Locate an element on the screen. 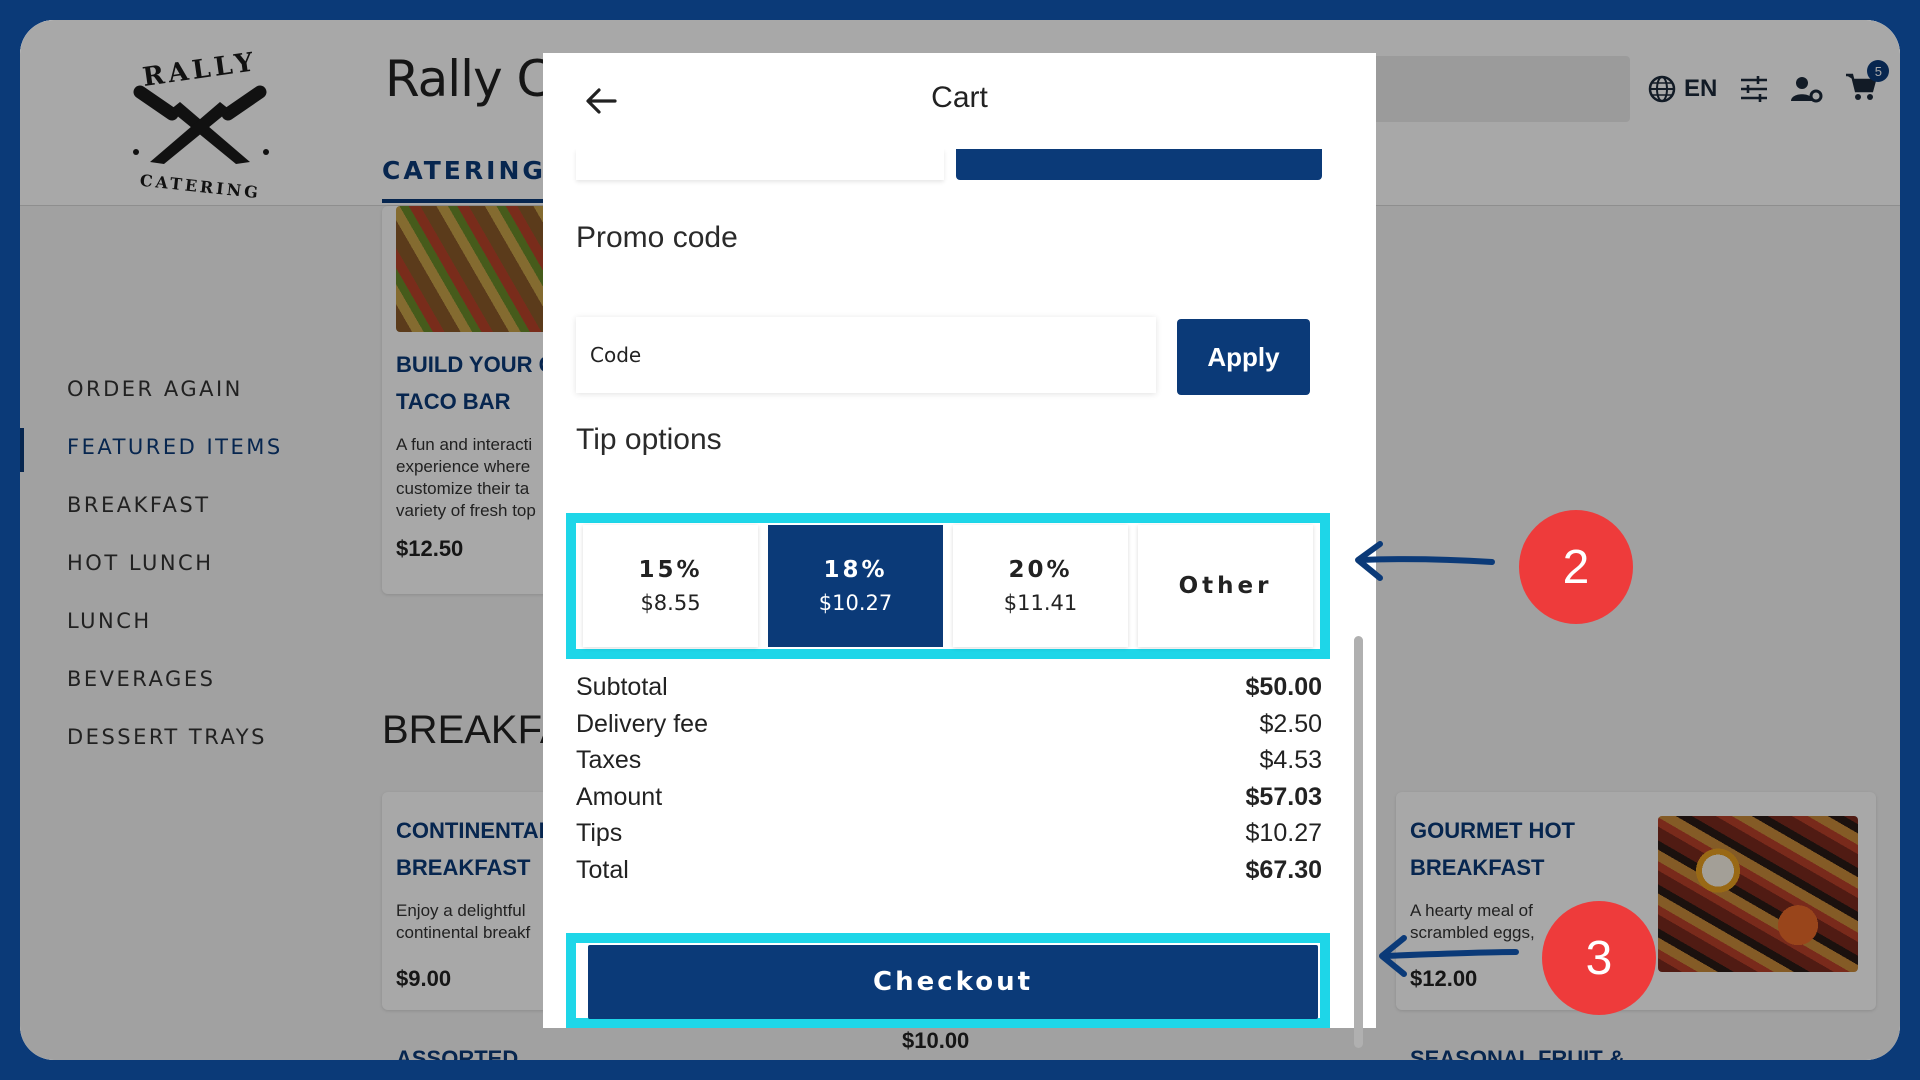  summary-label: Taxes is located at coordinates (609, 760).